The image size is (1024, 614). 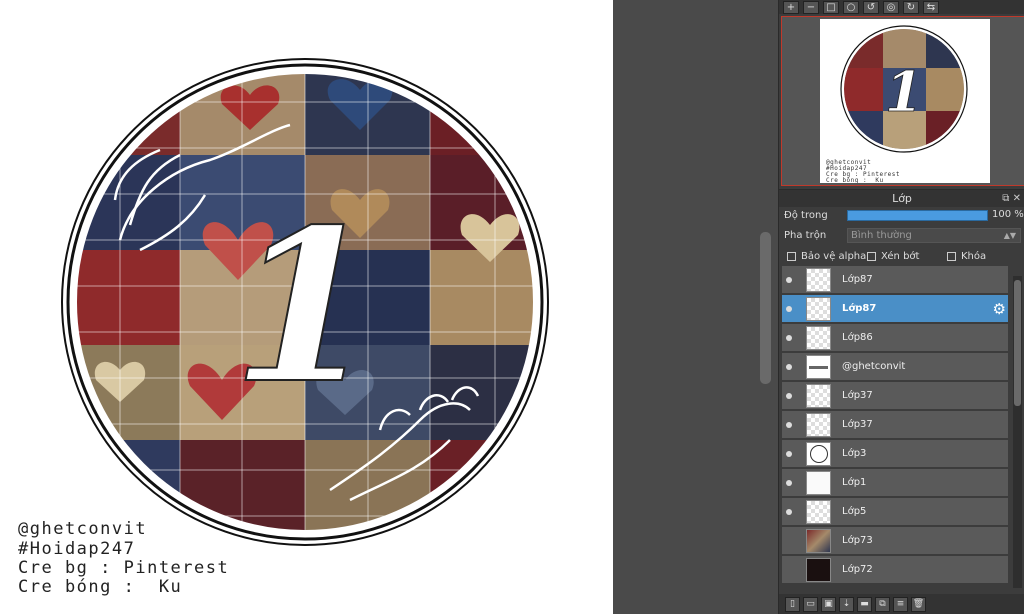 I want to click on rotate-right-icon: ↻, so click(x=911, y=7).